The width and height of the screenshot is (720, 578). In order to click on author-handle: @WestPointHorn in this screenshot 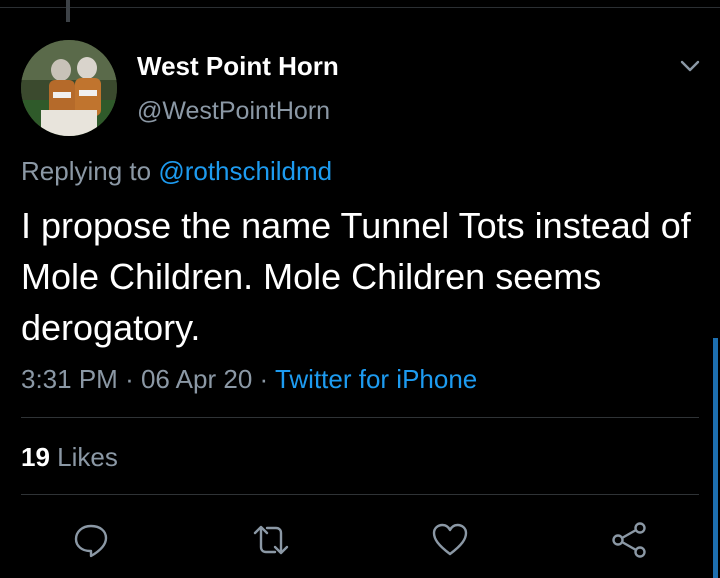, I will do `click(233, 111)`.